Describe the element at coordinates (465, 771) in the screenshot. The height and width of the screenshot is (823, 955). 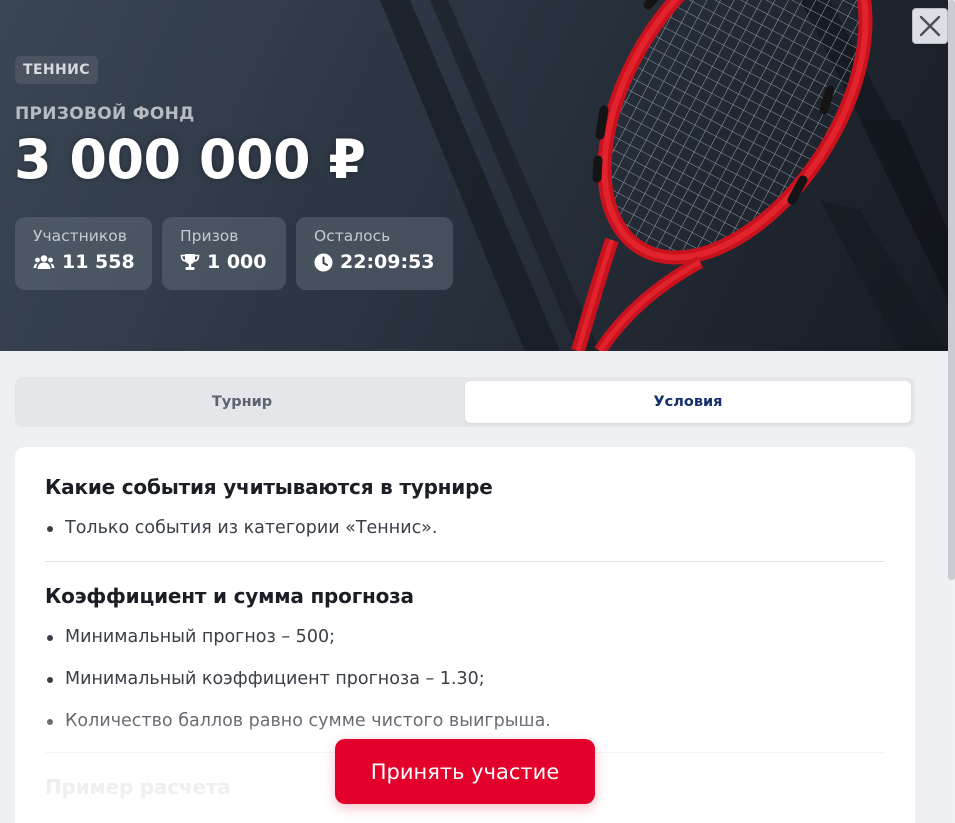
I see `join-tournament-button: Принять участие` at that location.